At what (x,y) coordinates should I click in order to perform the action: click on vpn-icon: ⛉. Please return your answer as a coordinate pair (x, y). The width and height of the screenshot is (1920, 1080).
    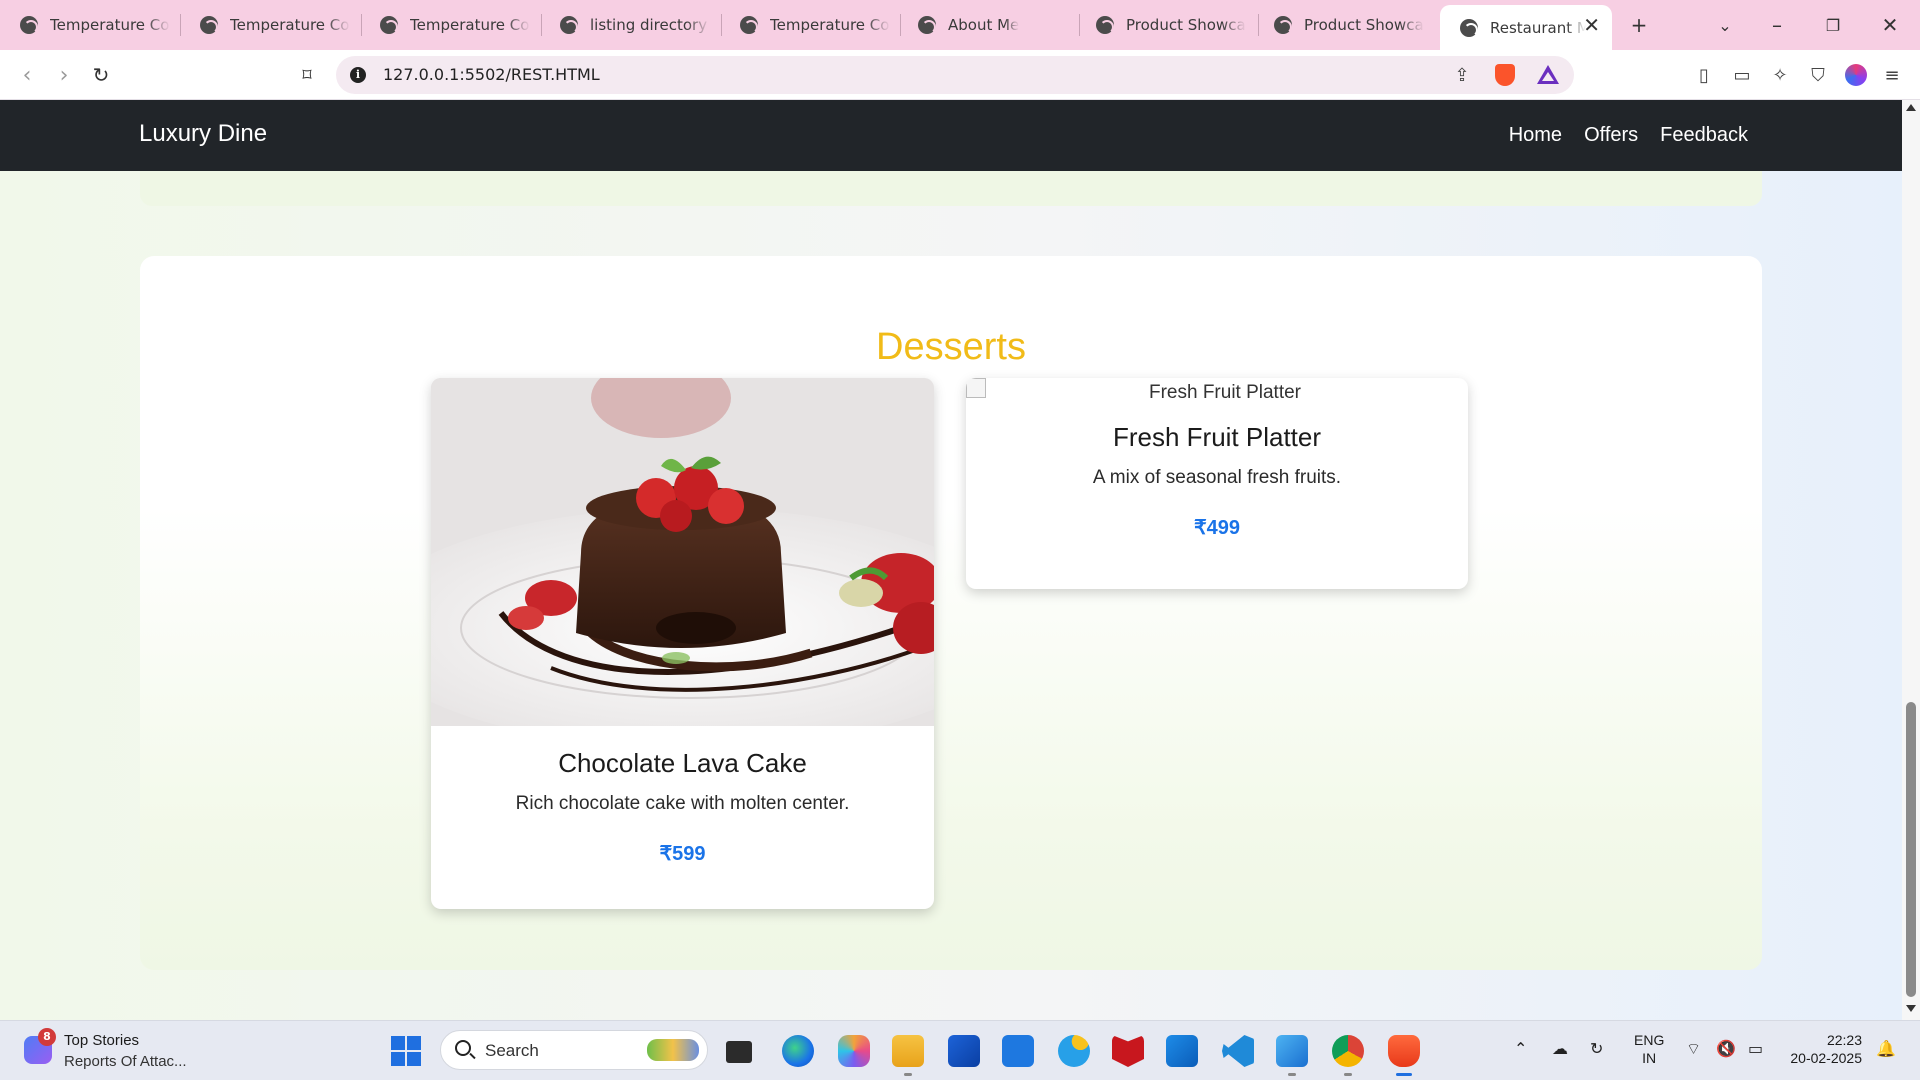
    Looking at the image, I should click on (1818, 75).